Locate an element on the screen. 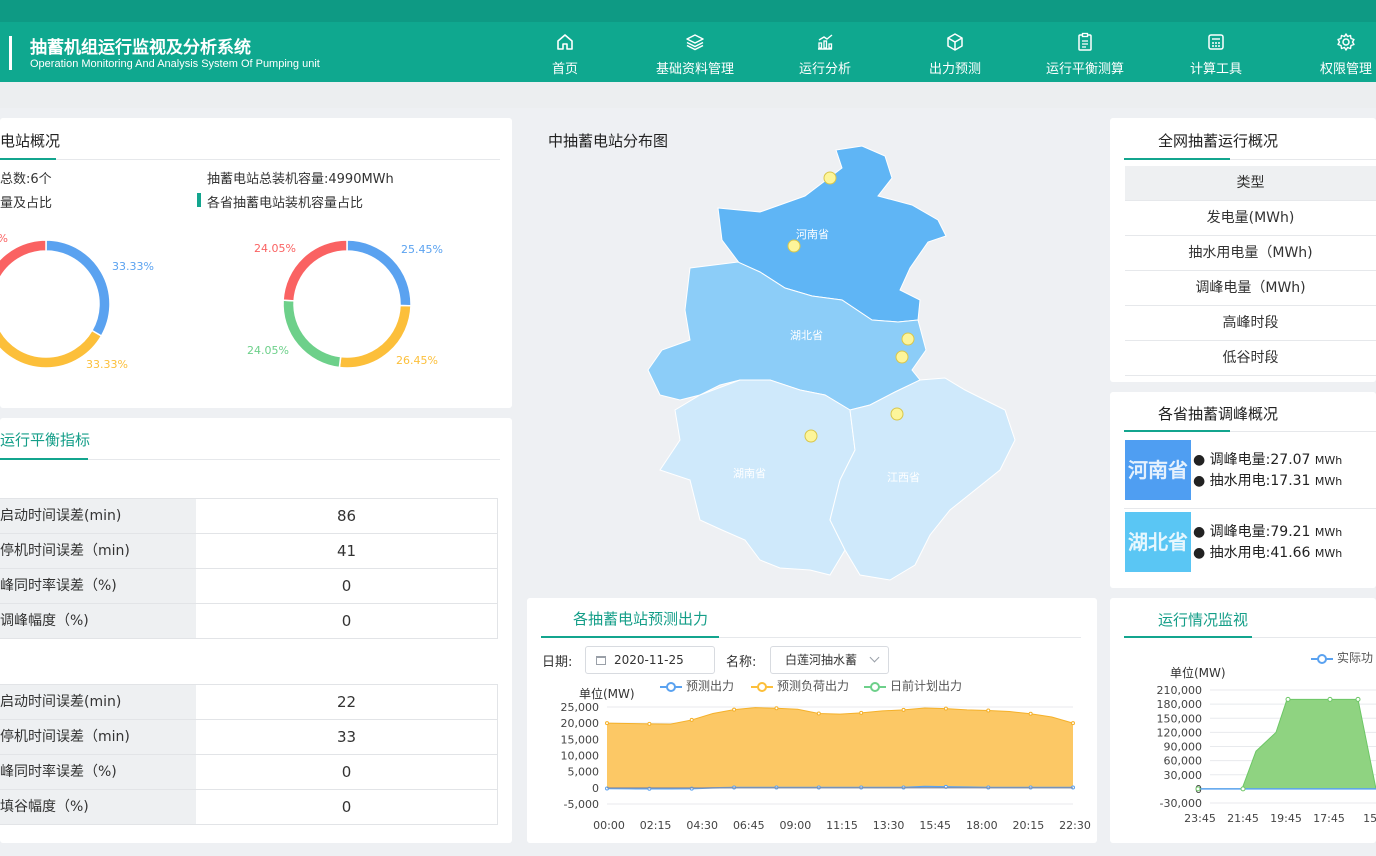 This screenshot has width=1376, height=856. x-tick-label: 18:00 is located at coordinates (982, 825).